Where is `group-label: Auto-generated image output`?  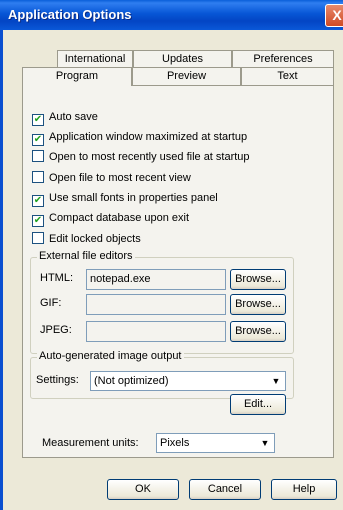 group-label: Auto-generated image output is located at coordinates (110, 356).